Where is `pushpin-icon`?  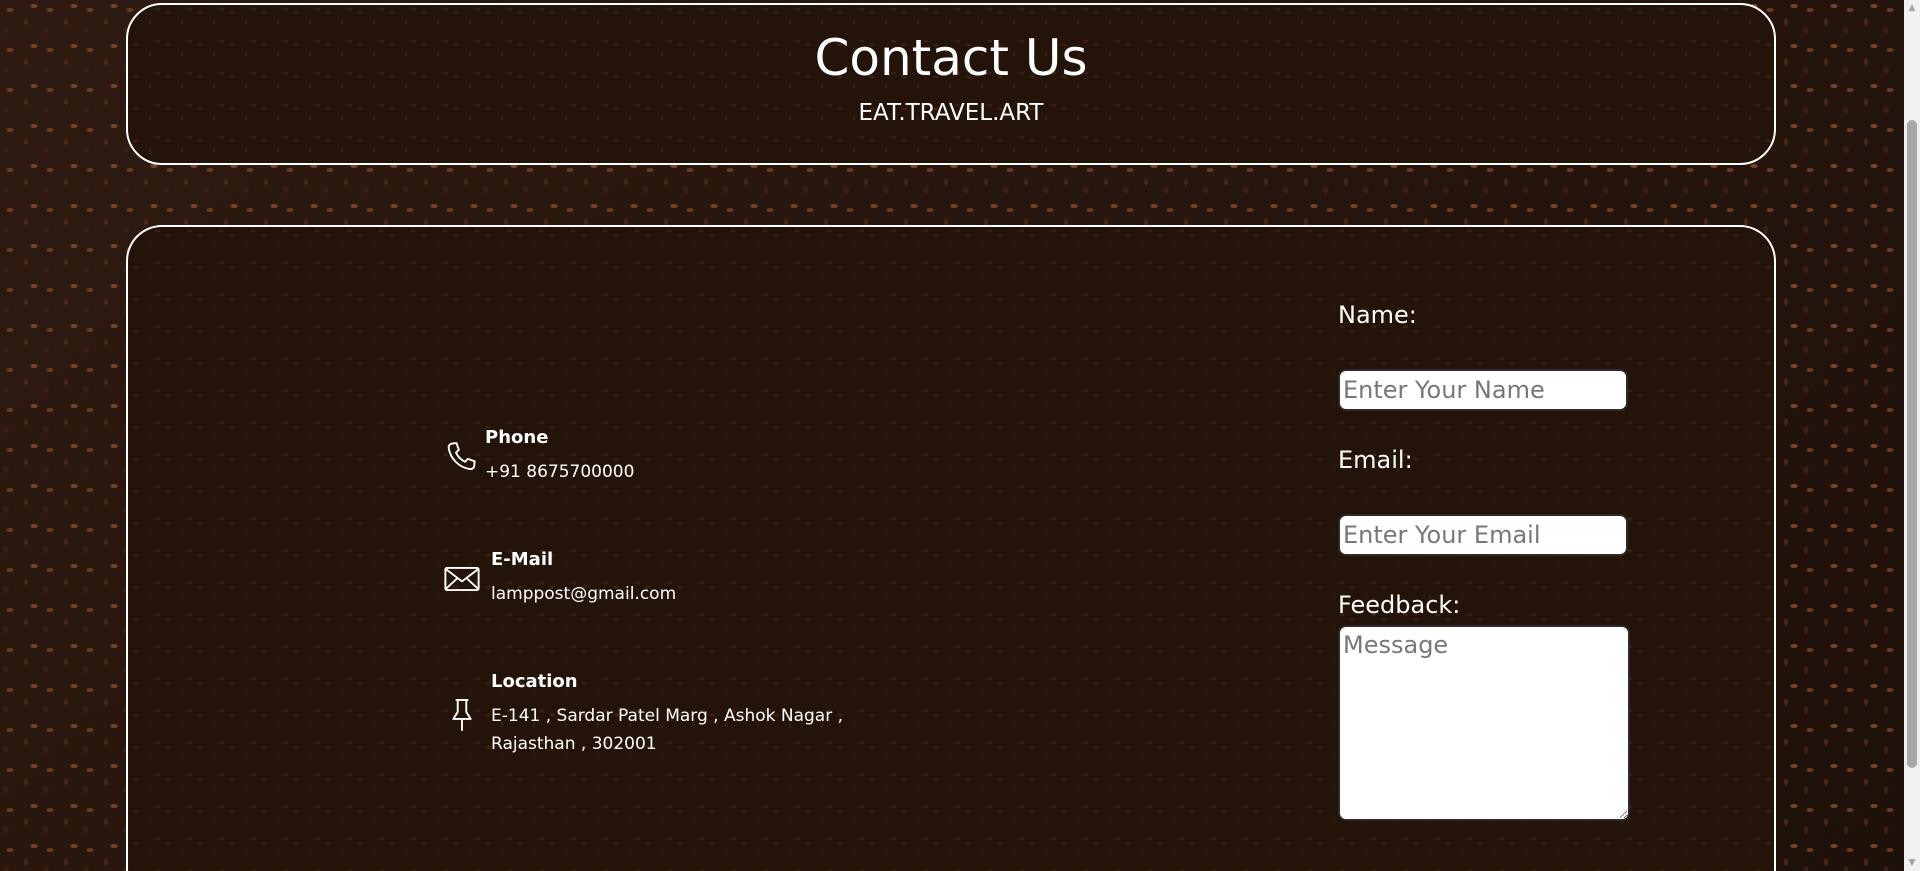 pushpin-icon is located at coordinates (462, 715).